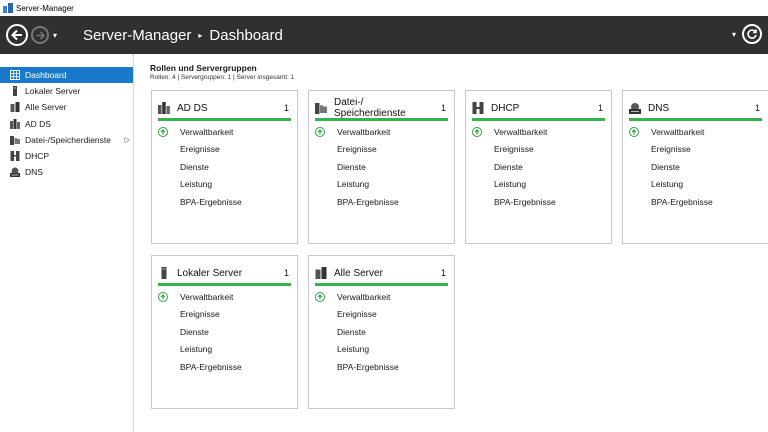 The width and height of the screenshot is (768, 432). What do you see at coordinates (368, 366) in the screenshot?
I see `tile-row-label: BPA-Ergebnisse` at bounding box center [368, 366].